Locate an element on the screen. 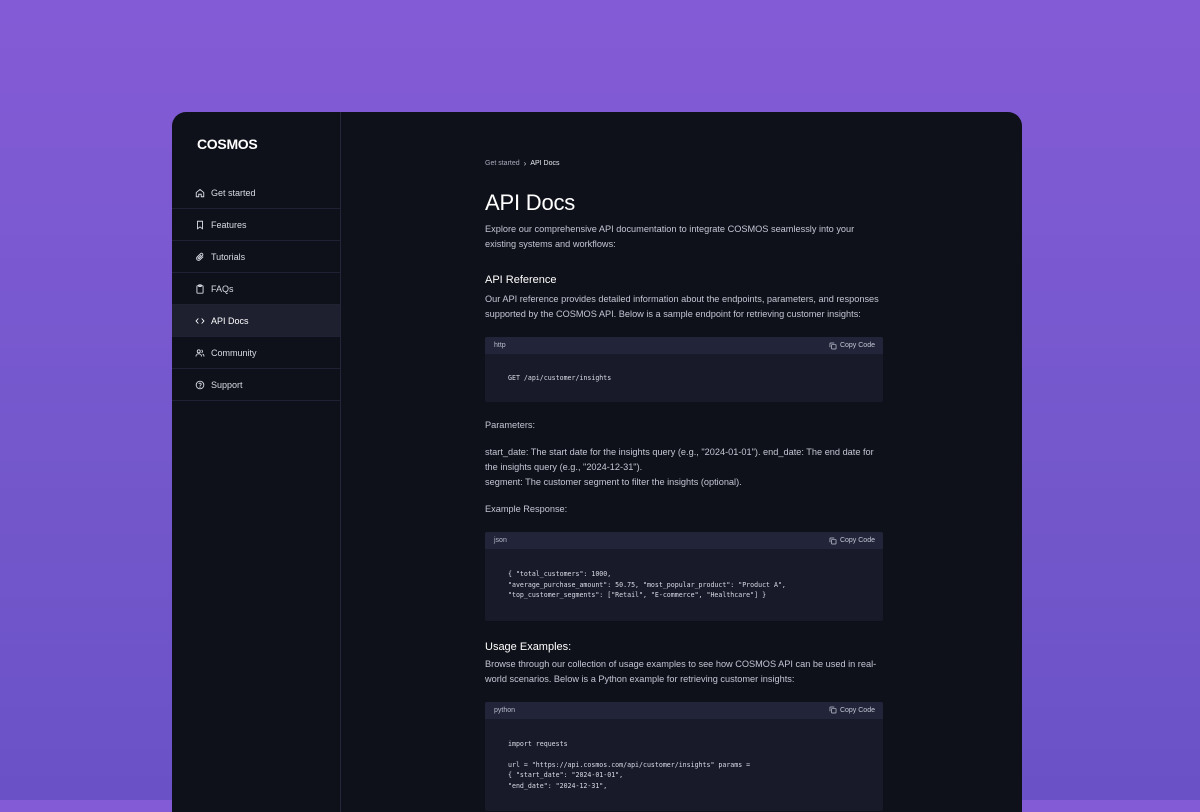 Image resolution: width=1200 pixels, height=812 pixels. clipboard-icon is located at coordinates (200, 288).